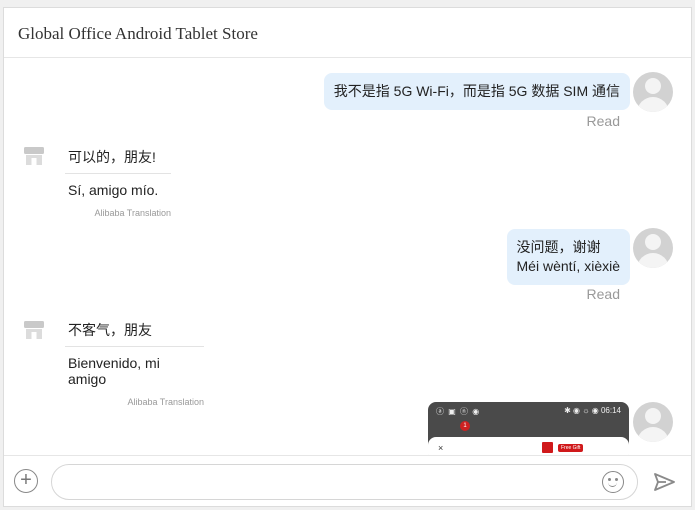  Describe the element at coordinates (138, 34) in the screenshot. I see `store-name: Global Office Android Tablet Store` at that location.